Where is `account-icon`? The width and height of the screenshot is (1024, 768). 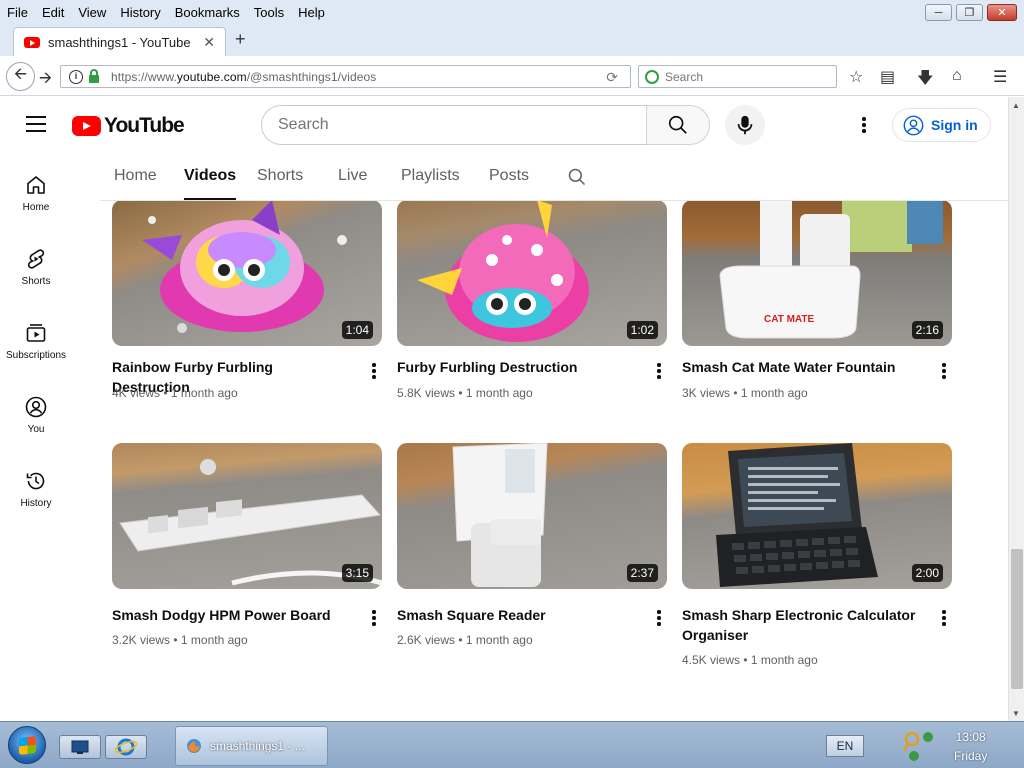 account-icon is located at coordinates (913, 125).